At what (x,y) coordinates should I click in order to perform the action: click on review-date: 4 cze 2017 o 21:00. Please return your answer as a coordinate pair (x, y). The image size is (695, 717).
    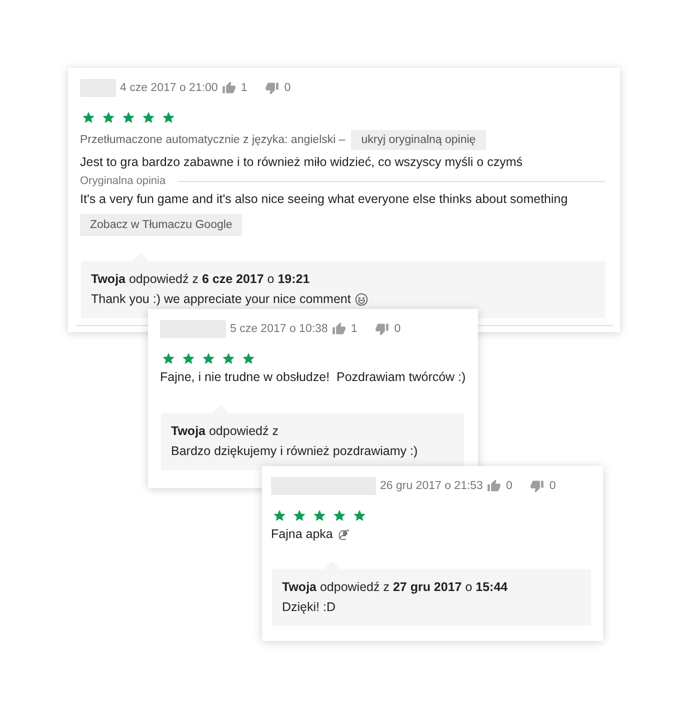
    Looking at the image, I should click on (169, 88).